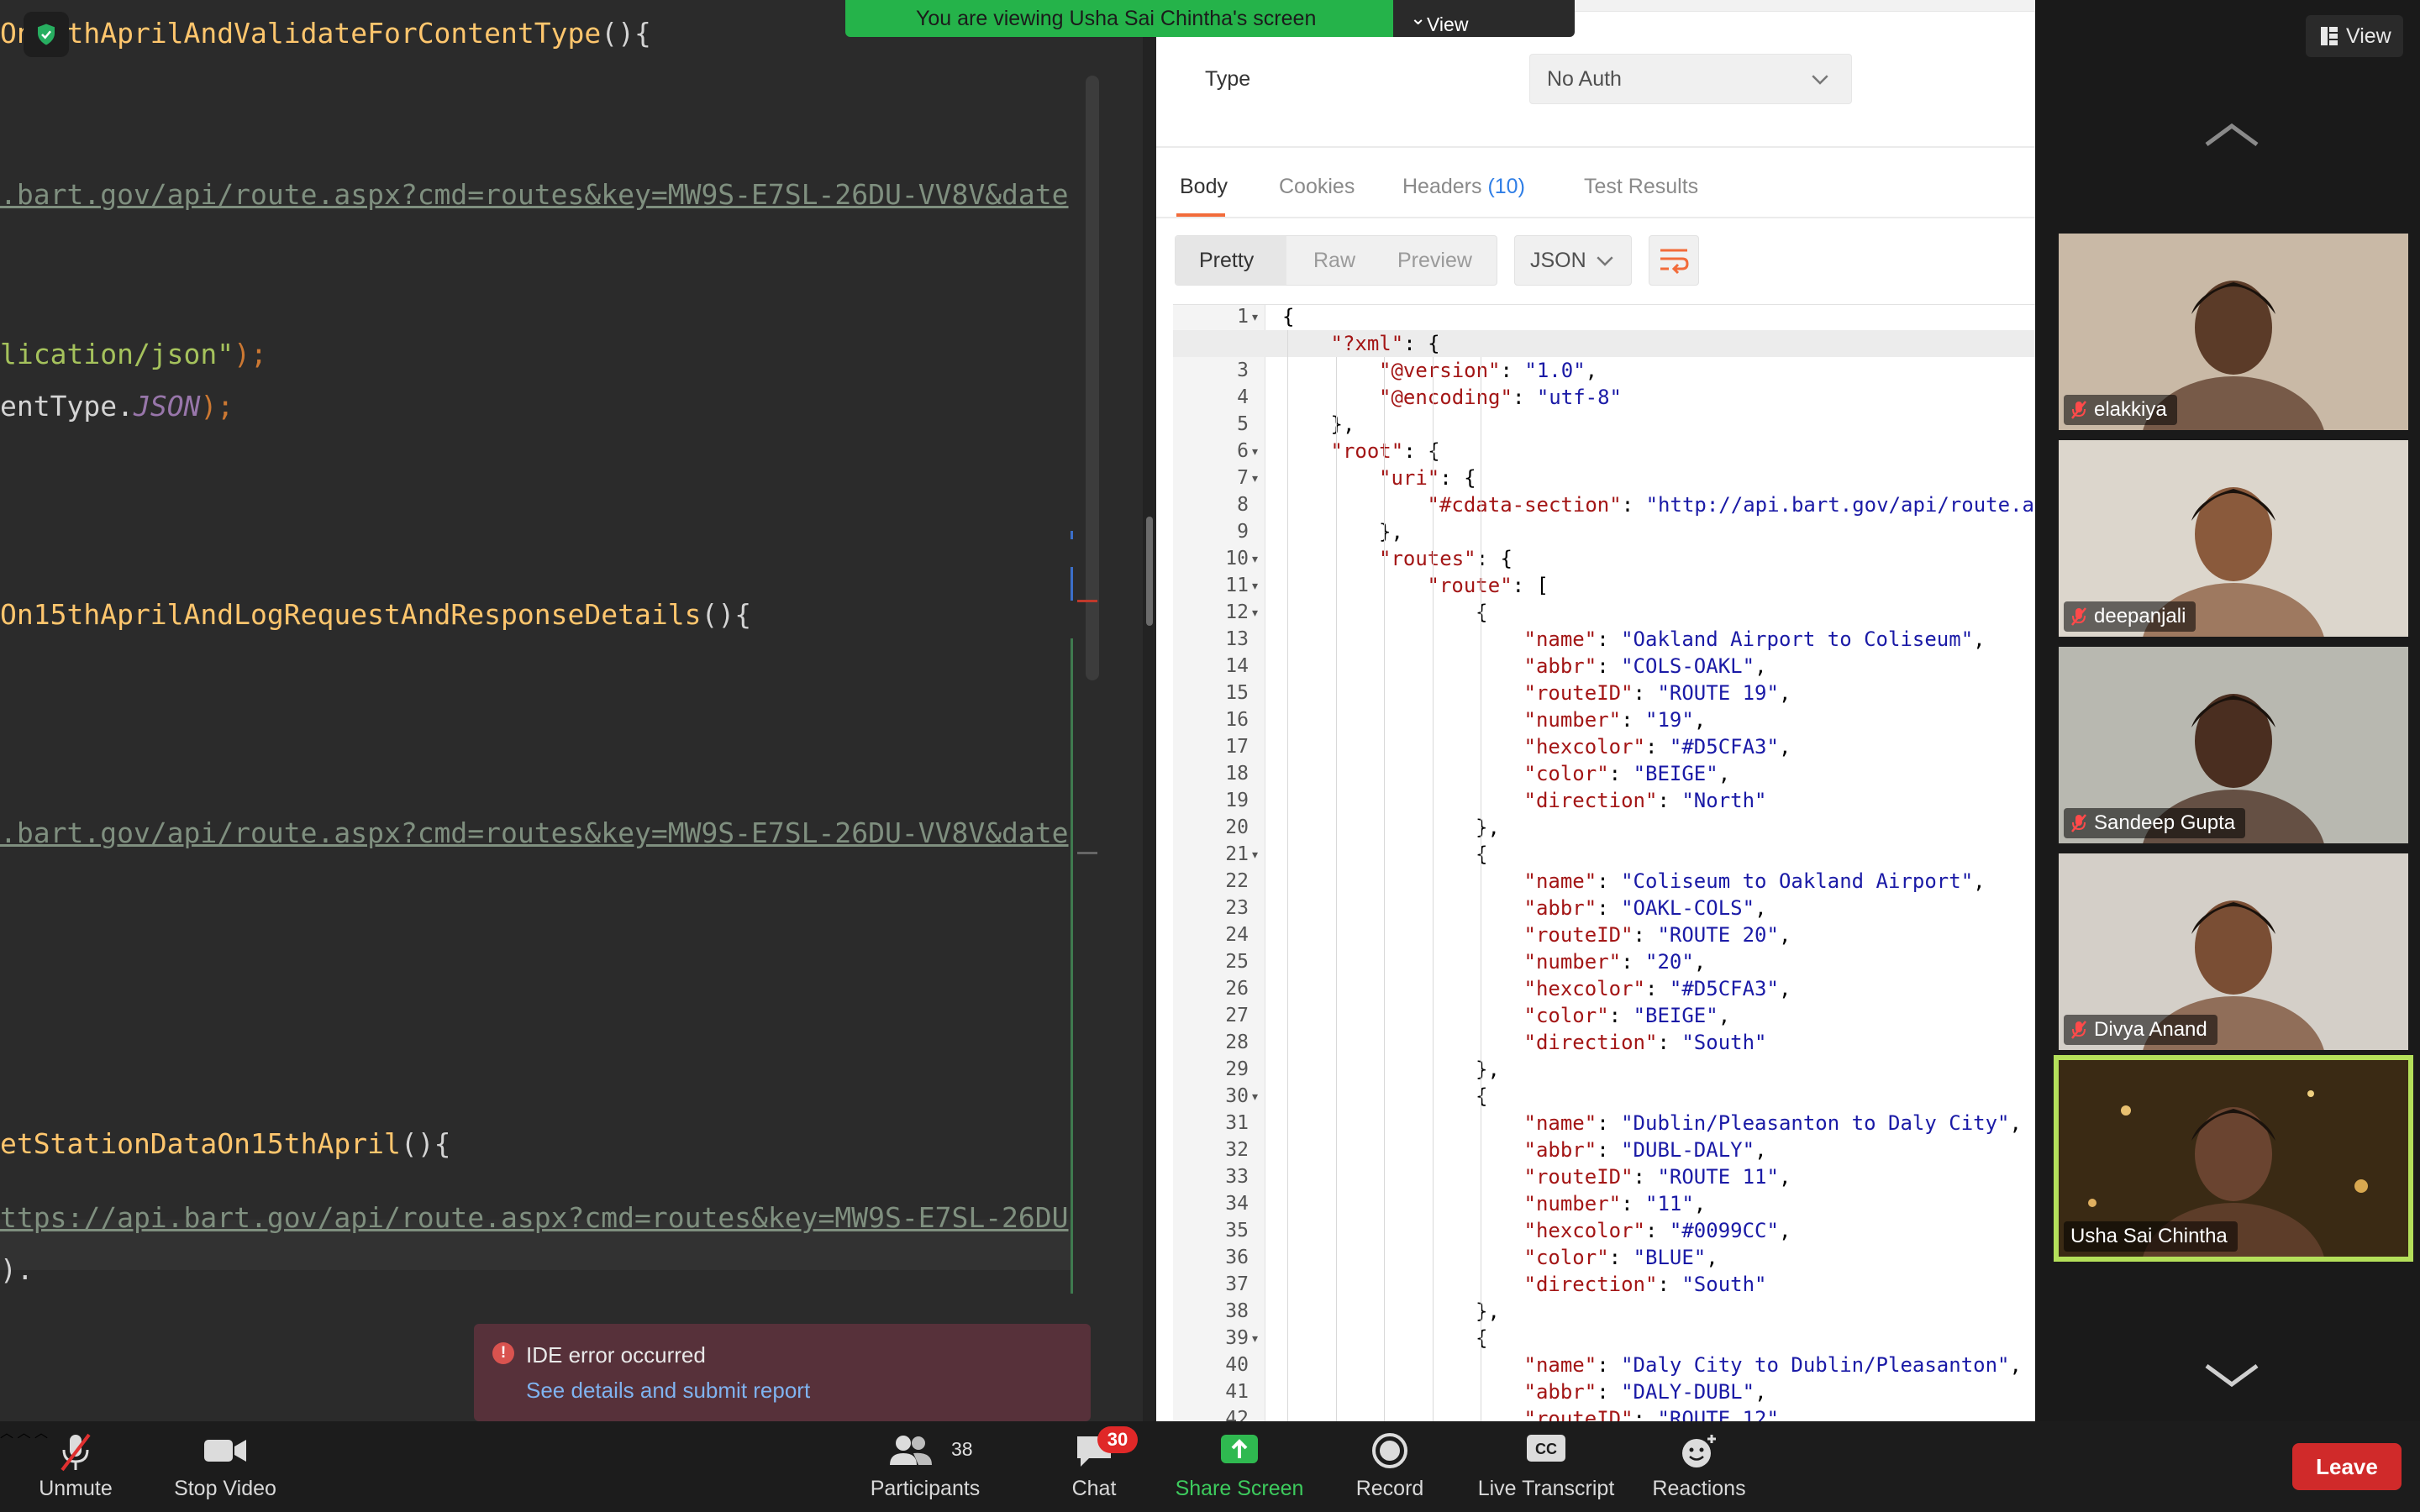 The width and height of the screenshot is (2420, 1512). Describe the element at coordinates (2233, 538) in the screenshot. I see `participant-tile: deepanjali` at that location.